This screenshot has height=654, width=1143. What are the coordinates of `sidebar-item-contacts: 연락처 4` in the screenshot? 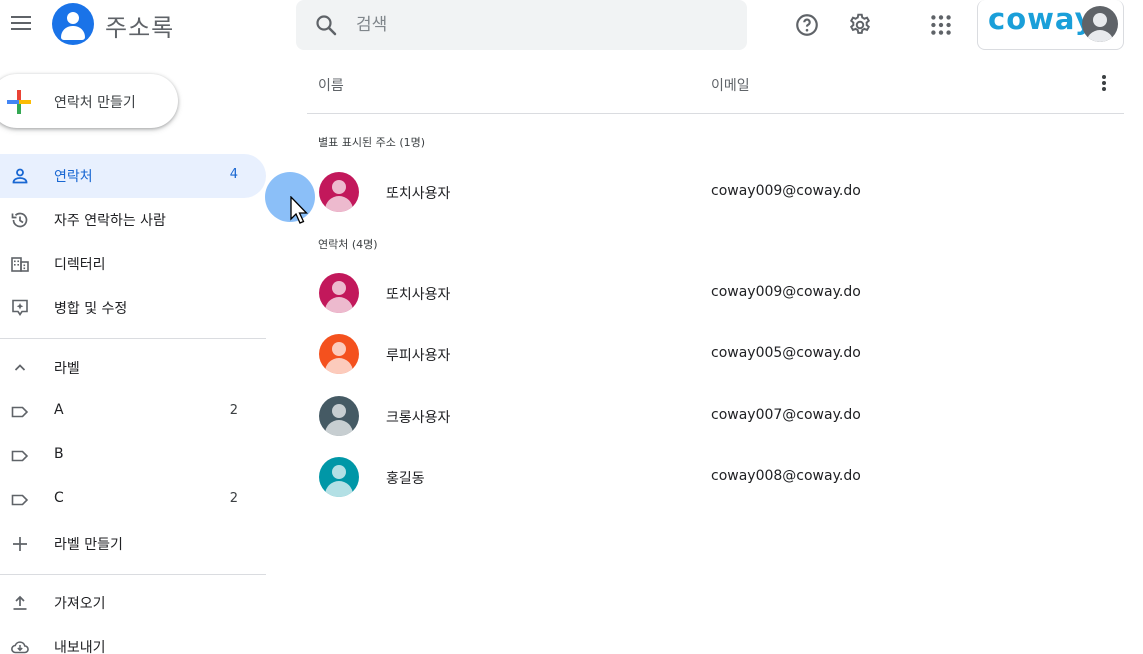 It's located at (133, 176).